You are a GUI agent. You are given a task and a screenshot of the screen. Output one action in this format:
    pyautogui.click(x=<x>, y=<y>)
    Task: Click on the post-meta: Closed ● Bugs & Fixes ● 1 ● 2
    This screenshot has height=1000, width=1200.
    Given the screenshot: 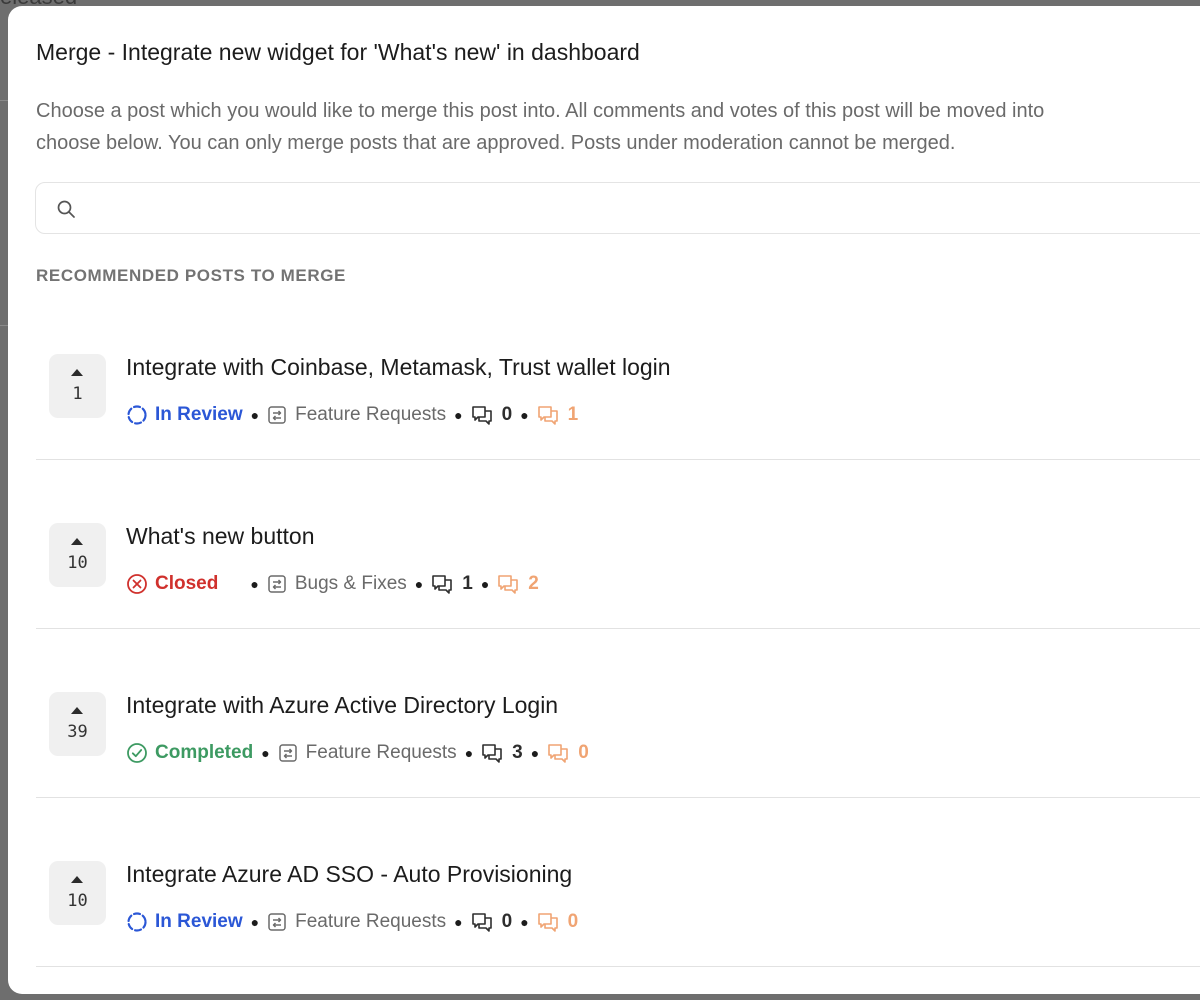 What is the action you would take?
    pyautogui.click(x=332, y=584)
    